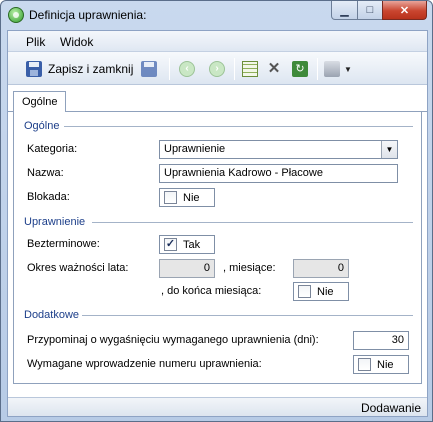  Describe the element at coordinates (191, 197) in the screenshot. I see `blokada-value: Nie` at that location.